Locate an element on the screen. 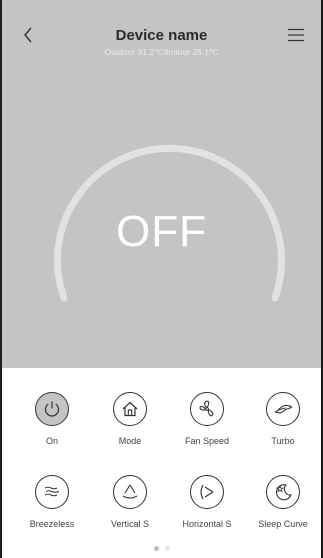  page-dot is located at coordinates (167, 548).